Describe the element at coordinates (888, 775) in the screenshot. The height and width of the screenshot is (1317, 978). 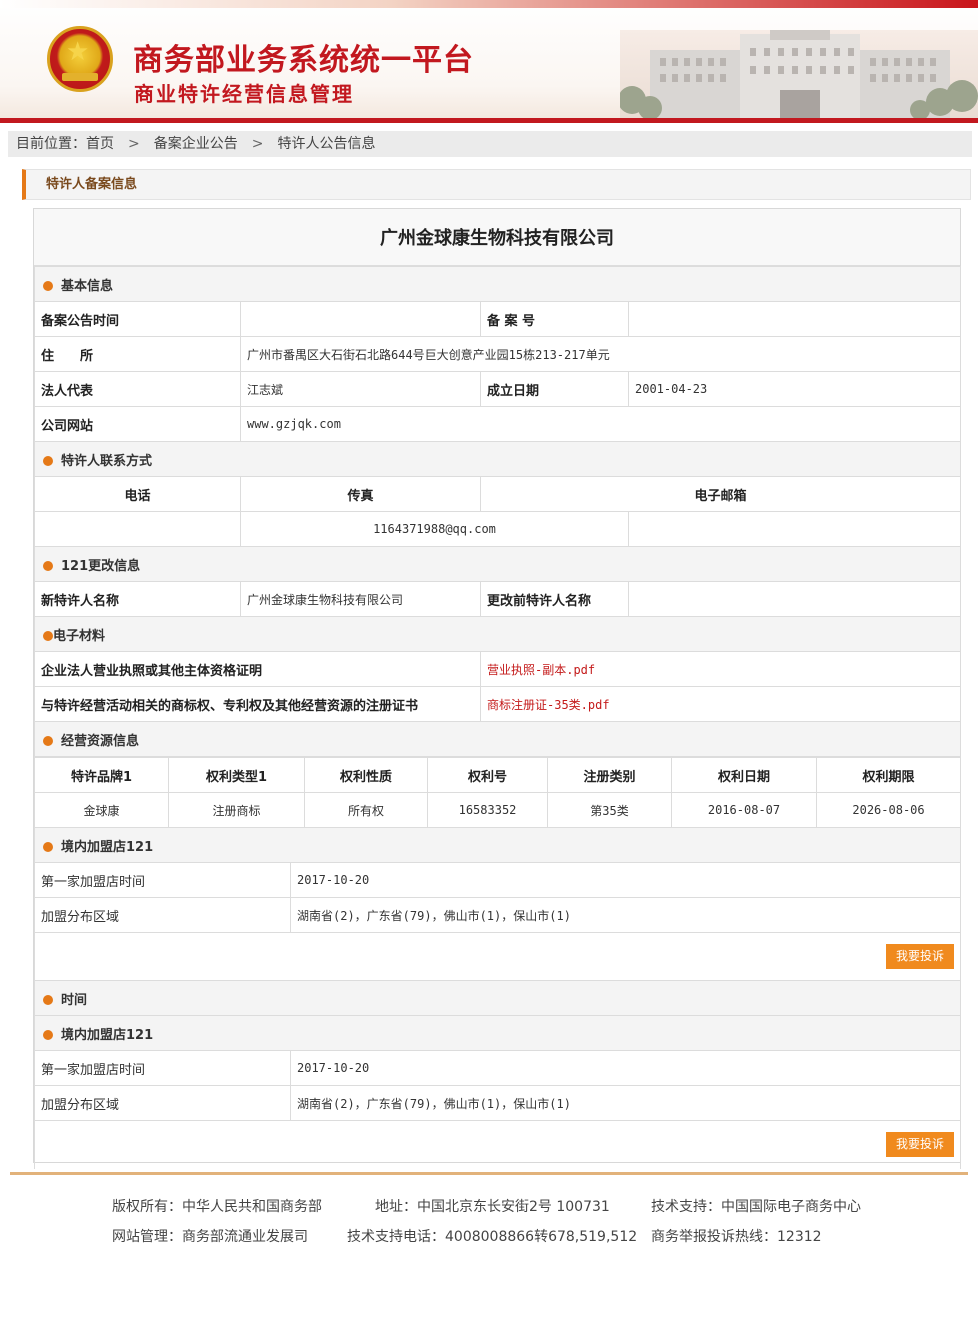
I see `column-header: 权利期限` at that location.